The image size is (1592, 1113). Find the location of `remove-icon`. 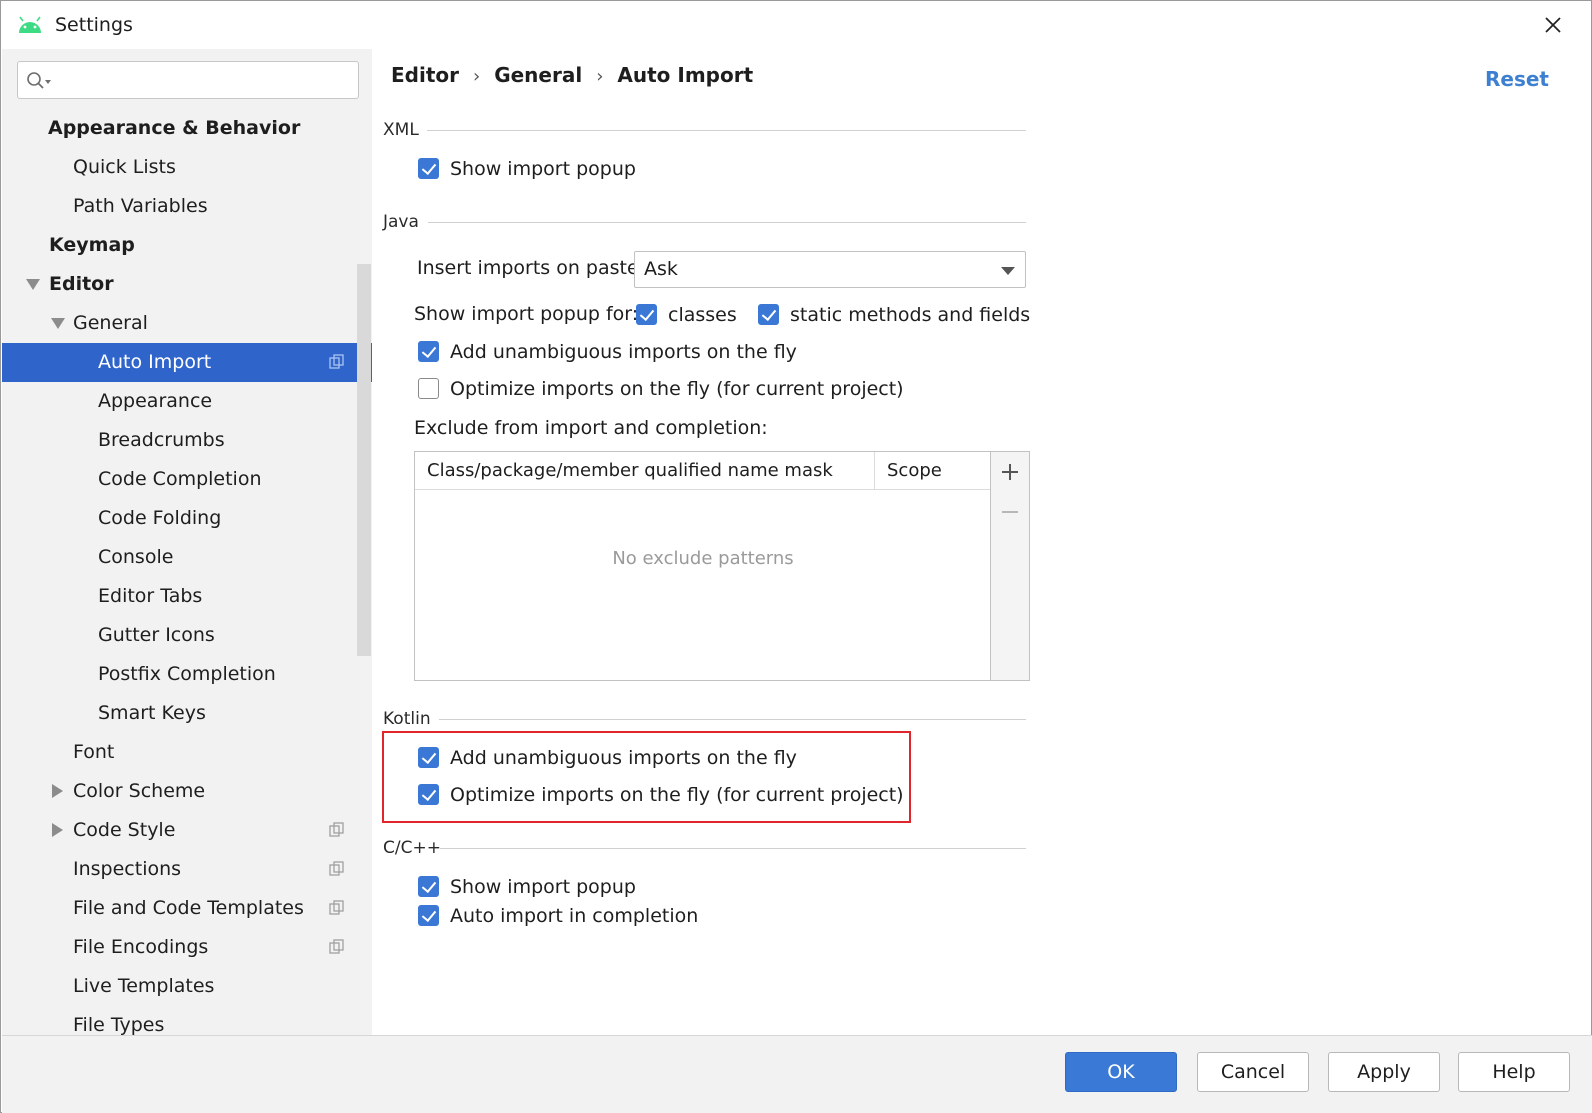

remove-icon is located at coordinates (1010, 512).